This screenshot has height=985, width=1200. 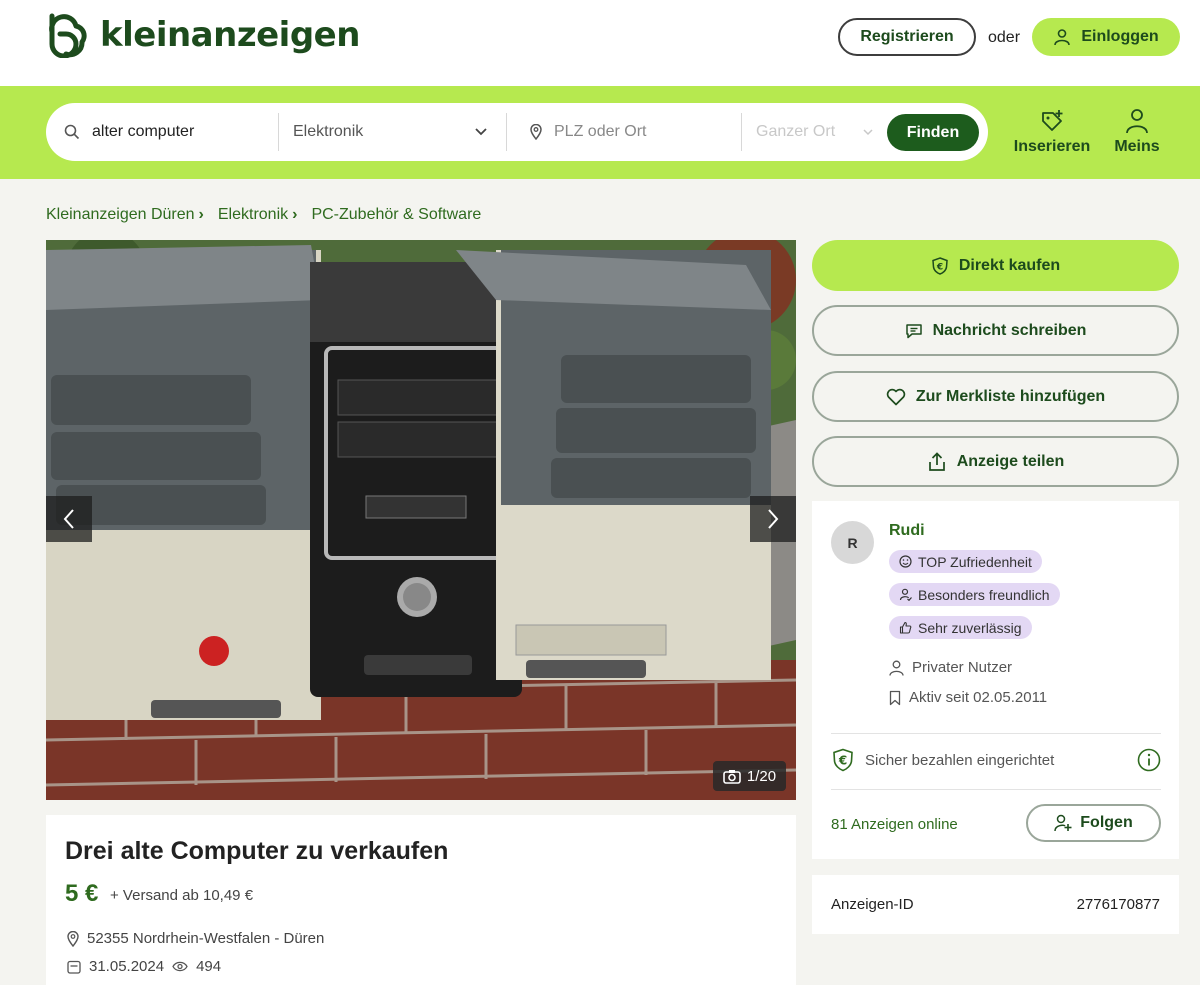 I want to click on share-listing-button: Anzeige teilen, so click(x=995, y=461).